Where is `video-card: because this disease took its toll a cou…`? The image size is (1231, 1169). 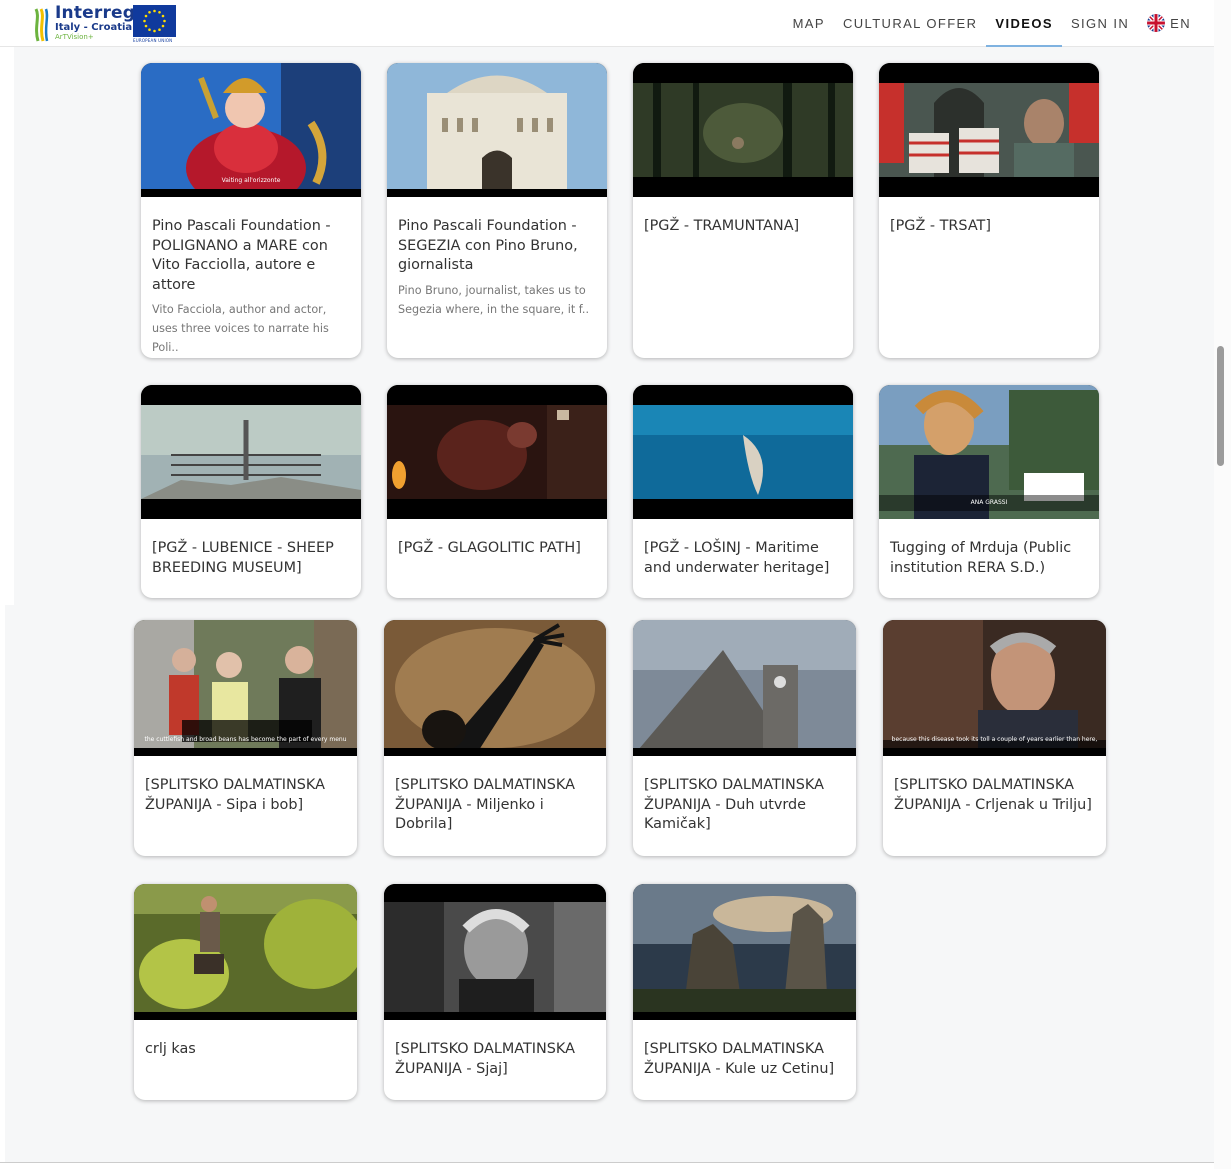
video-card: because this disease took its toll a cou… is located at coordinates (994, 738).